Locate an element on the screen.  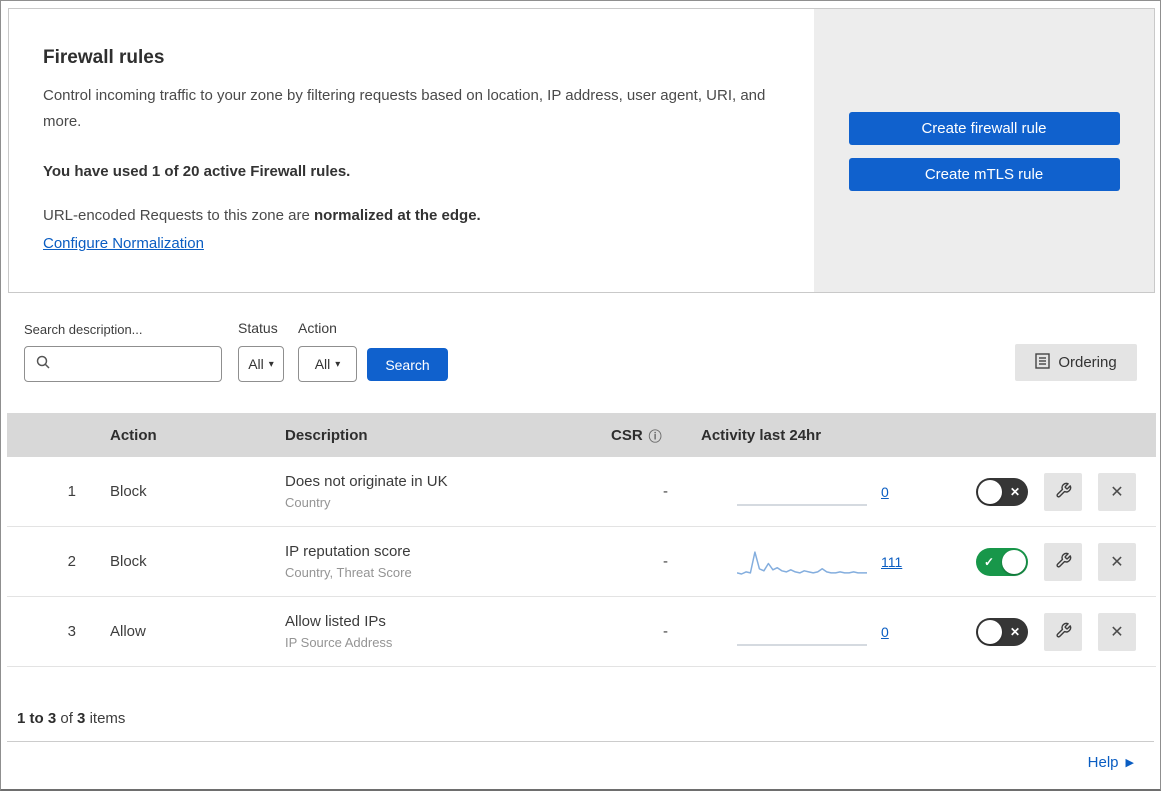
normalization-prefix: URL-encoded Requests to this zone are is located at coordinates (176, 215).